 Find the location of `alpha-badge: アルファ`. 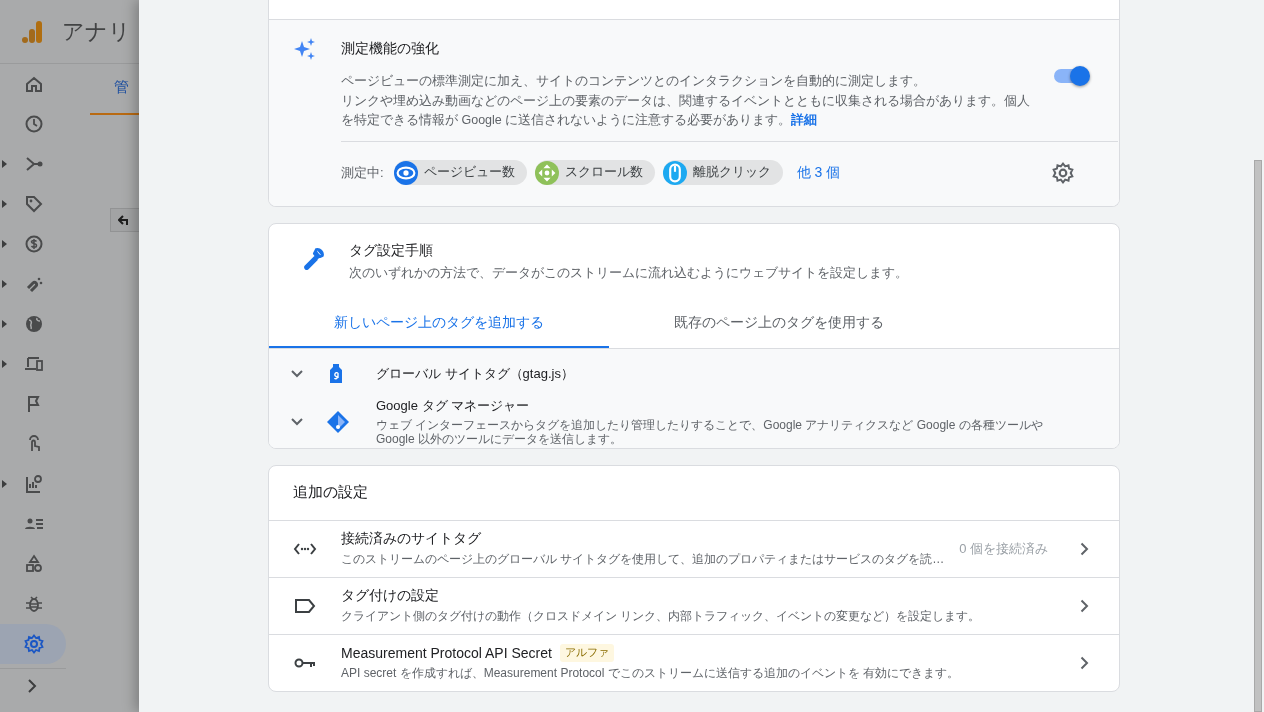

alpha-badge: アルファ is located at coordinates (586, 653).